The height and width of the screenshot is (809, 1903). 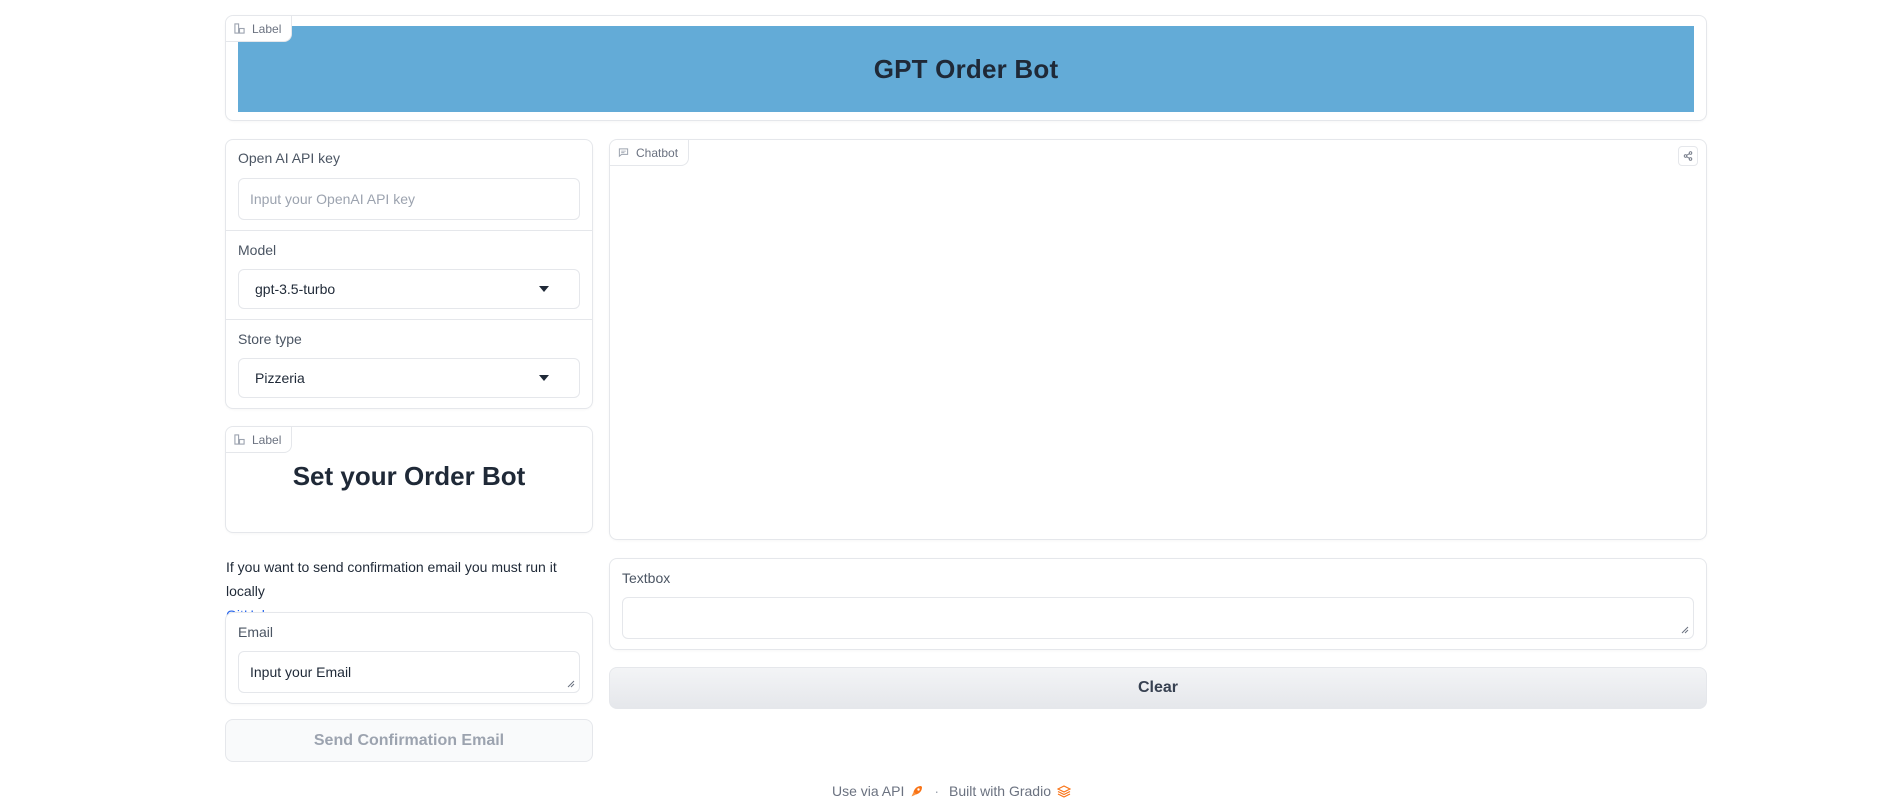 I want to click on store-type-label: Store type, so click(x=270, y=339).